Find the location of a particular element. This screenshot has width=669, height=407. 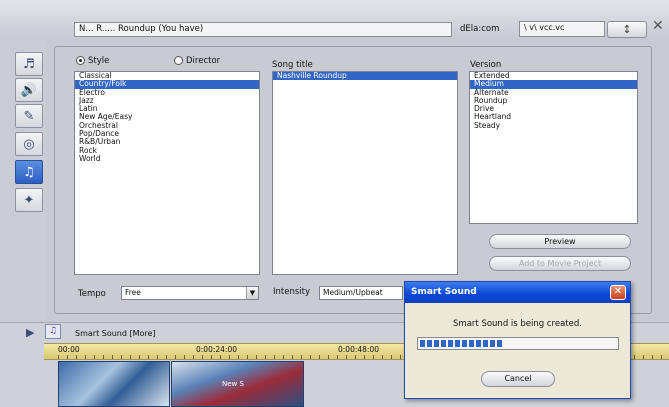

audio-icon: 🔊 is located at coordinates (29, 90).